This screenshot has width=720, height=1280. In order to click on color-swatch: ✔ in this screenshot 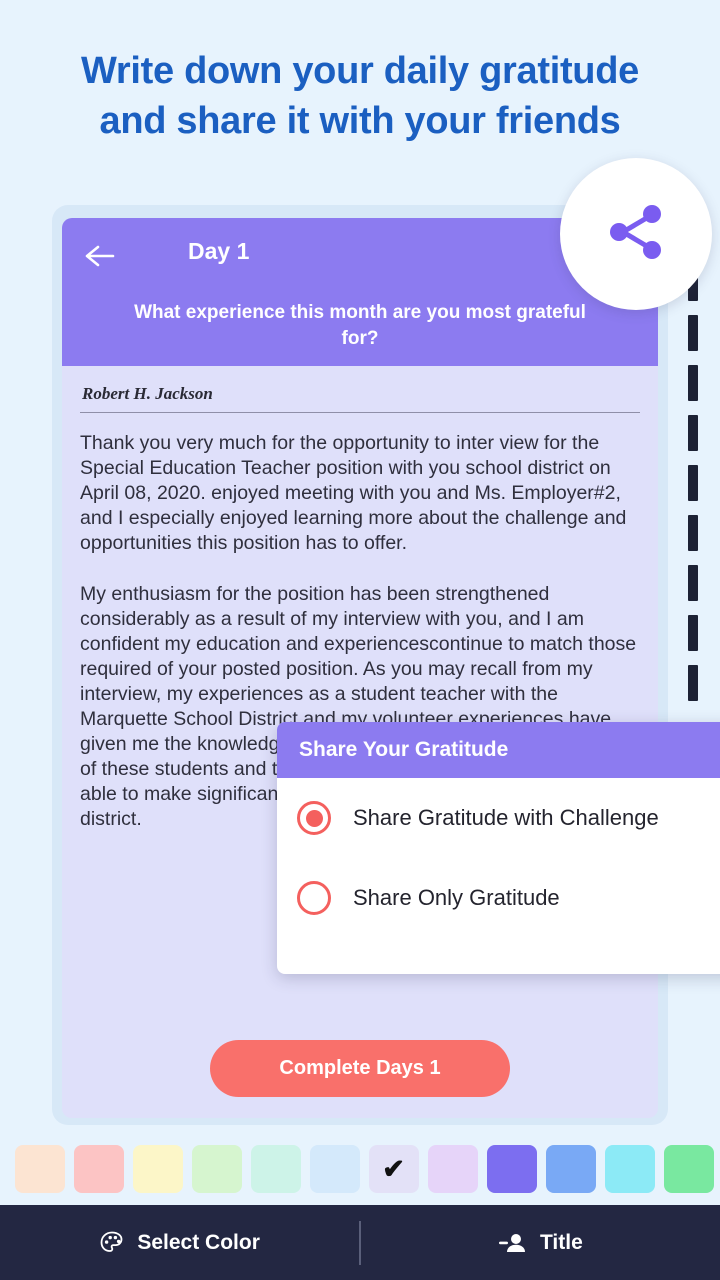, I will do `click(393, 1169)`.